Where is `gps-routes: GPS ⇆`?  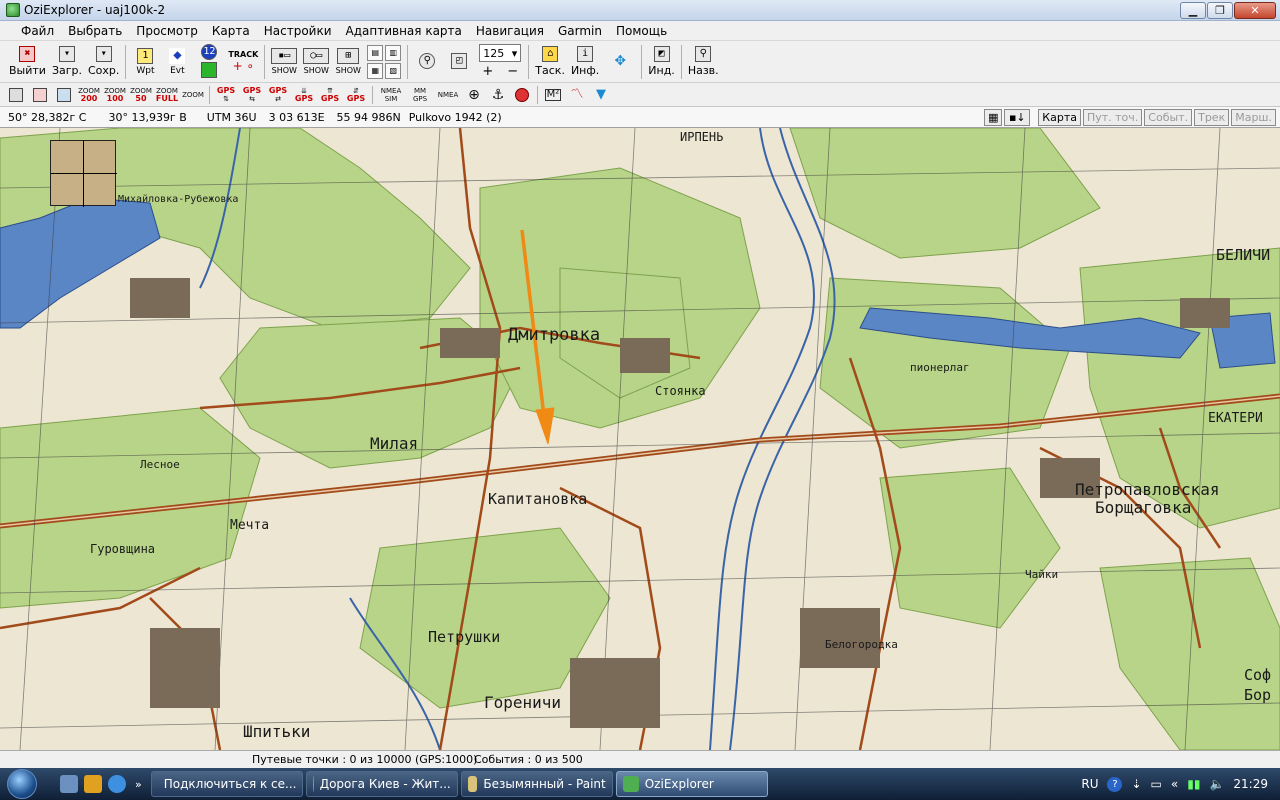
gps-routes: GPS ⇆ is located at coordinates (252, 95).